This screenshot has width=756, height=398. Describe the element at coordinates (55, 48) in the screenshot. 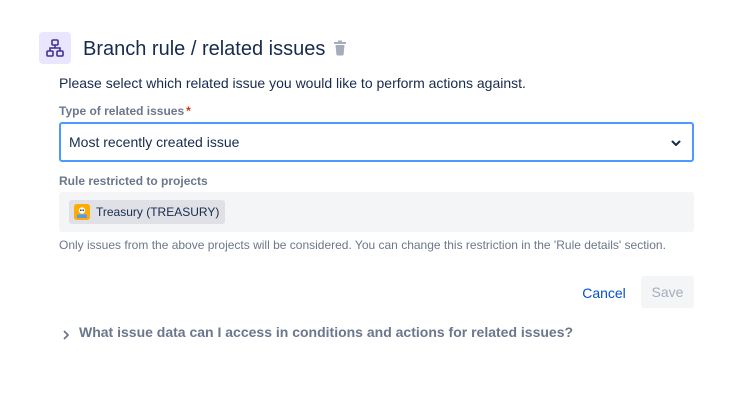

I see `branch-icon` at that location.